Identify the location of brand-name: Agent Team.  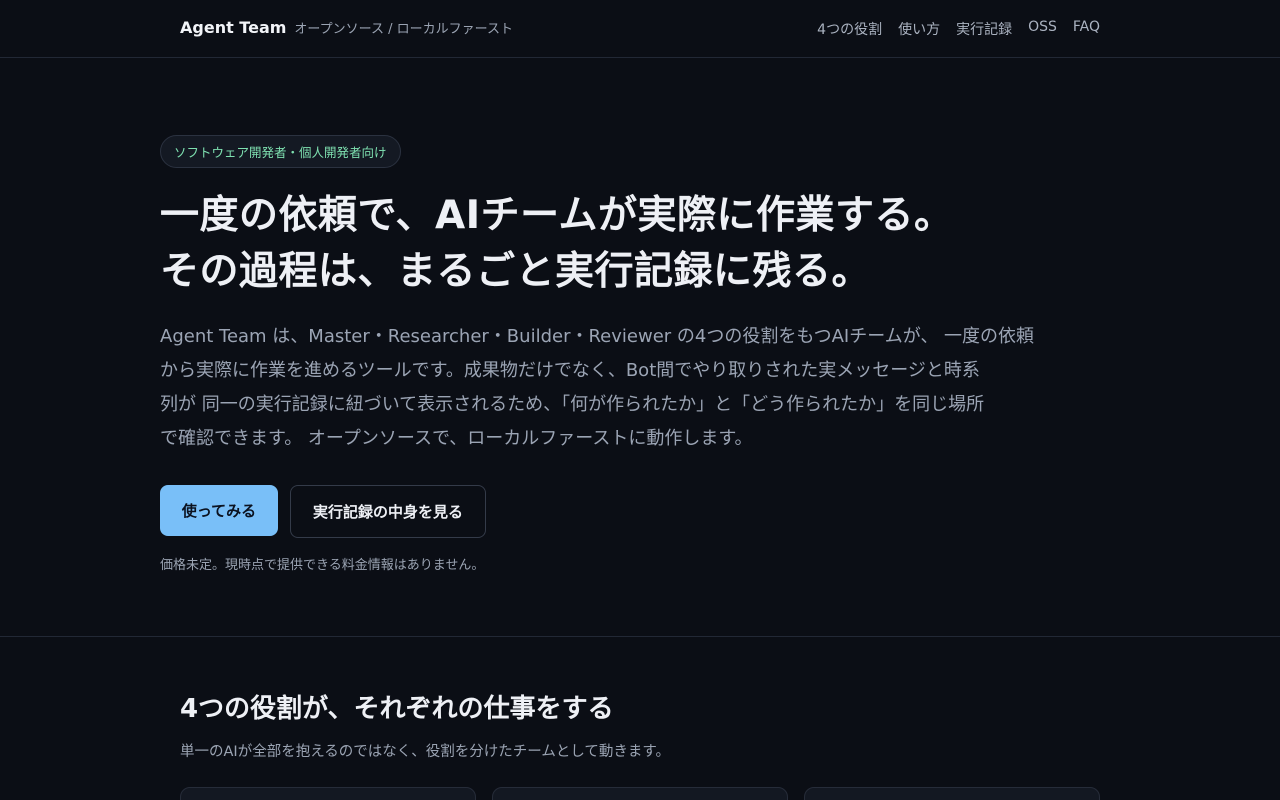
(233, 27).